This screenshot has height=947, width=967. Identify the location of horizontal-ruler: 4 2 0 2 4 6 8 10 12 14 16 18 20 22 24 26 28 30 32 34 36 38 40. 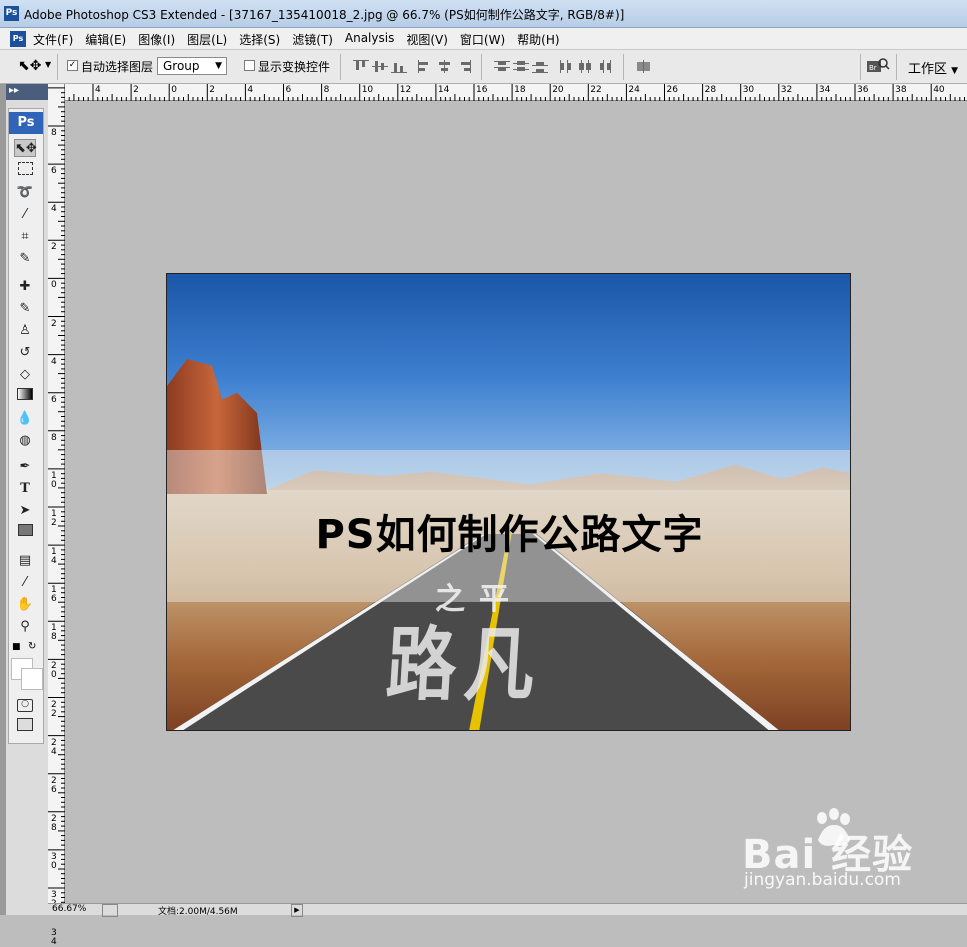
(507, 92).